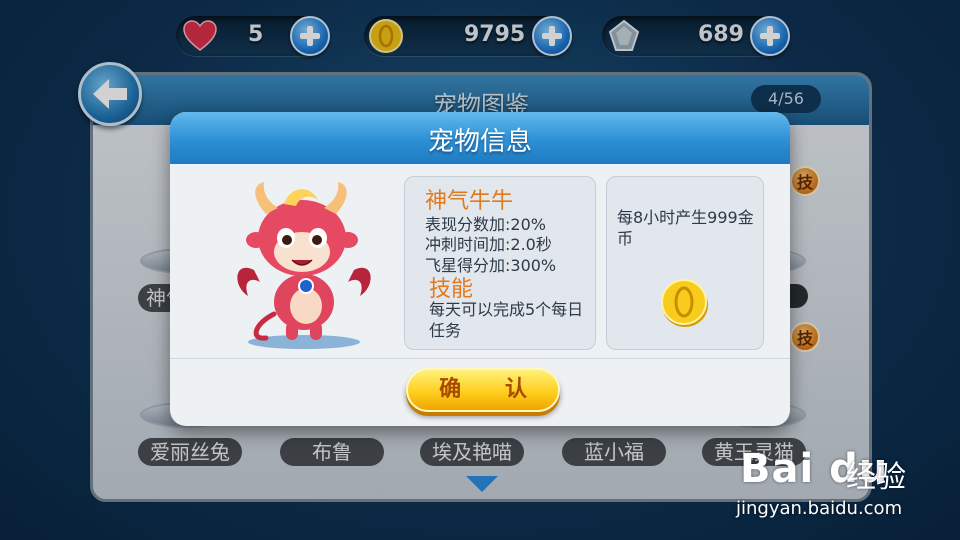  Describe the element at coordinates (819, 508) in the screenshot. I see `watermark-url: jingyan.baidu.com` at that location.